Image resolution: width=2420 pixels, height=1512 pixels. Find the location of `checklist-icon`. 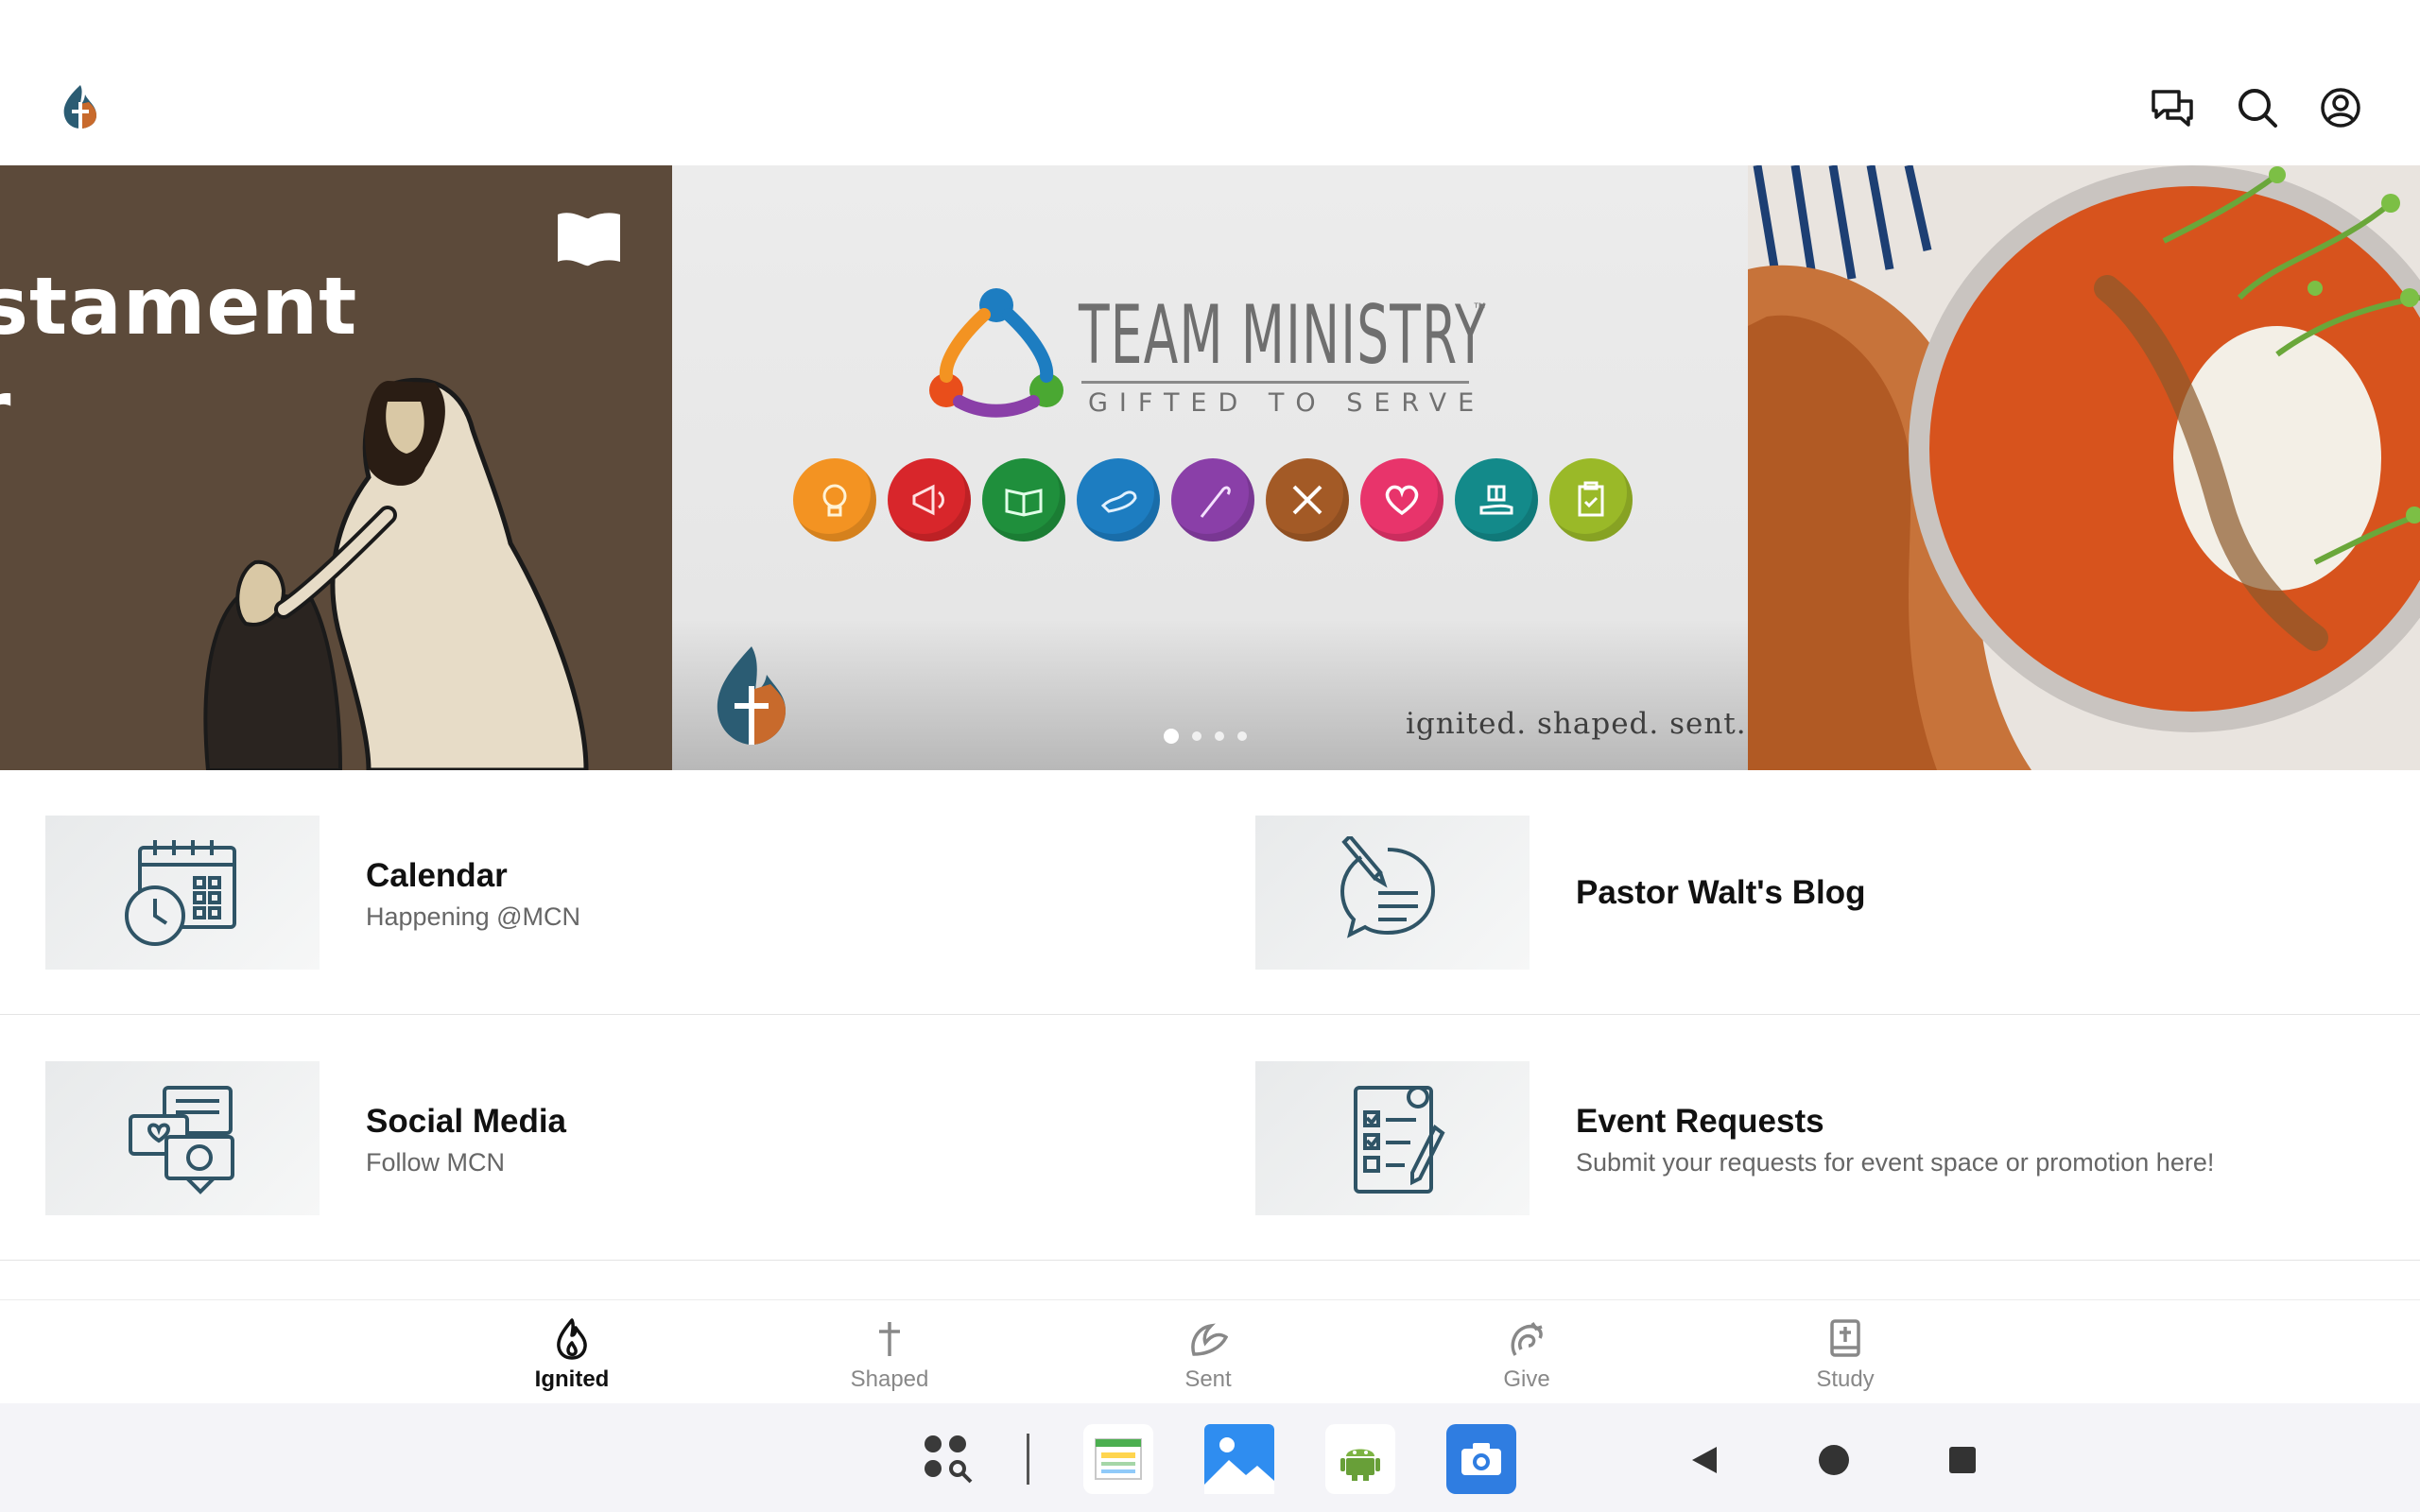

checklist-icon is located at coordinates (1392, 1138).